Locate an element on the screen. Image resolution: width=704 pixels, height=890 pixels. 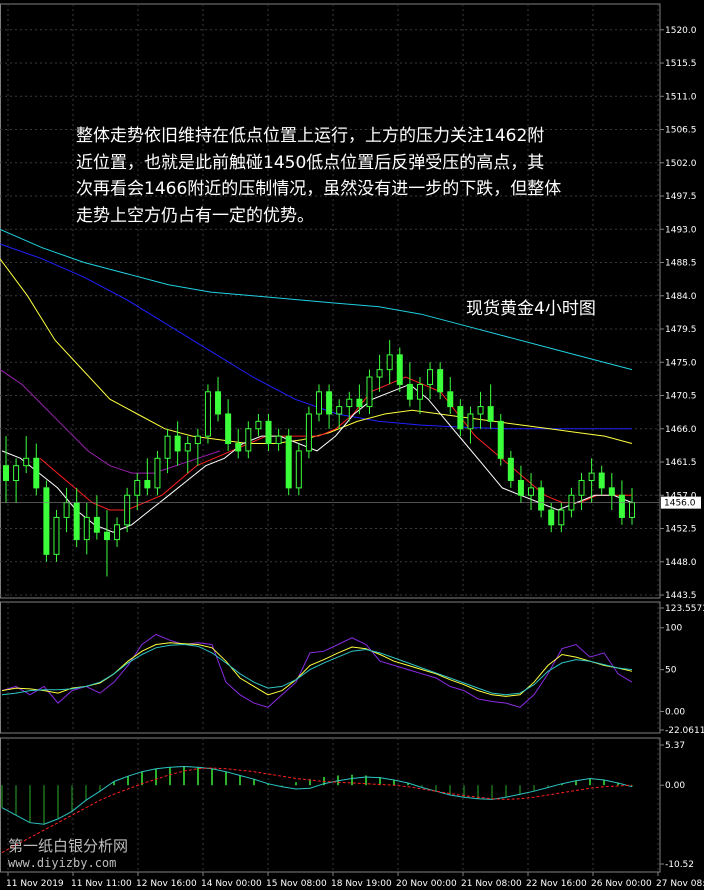
y-tick-label: 123.5573 is located at coordinates (684, 609).